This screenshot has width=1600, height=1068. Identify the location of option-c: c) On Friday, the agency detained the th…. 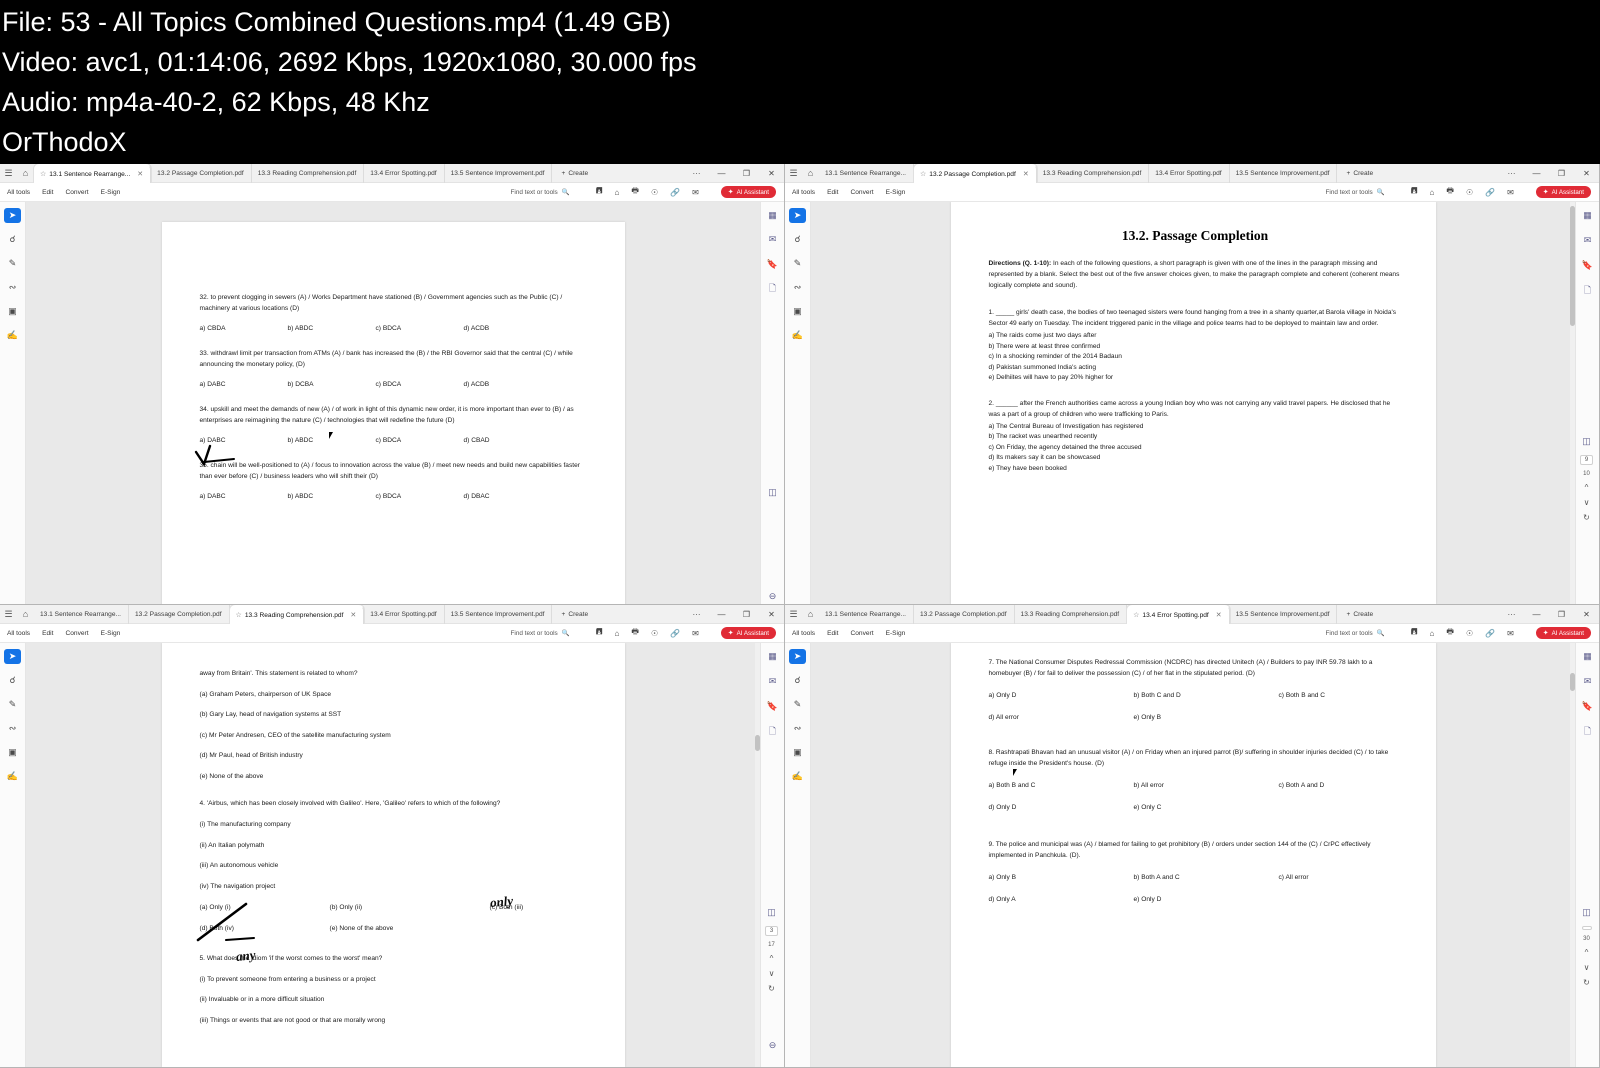
(1195, 448).